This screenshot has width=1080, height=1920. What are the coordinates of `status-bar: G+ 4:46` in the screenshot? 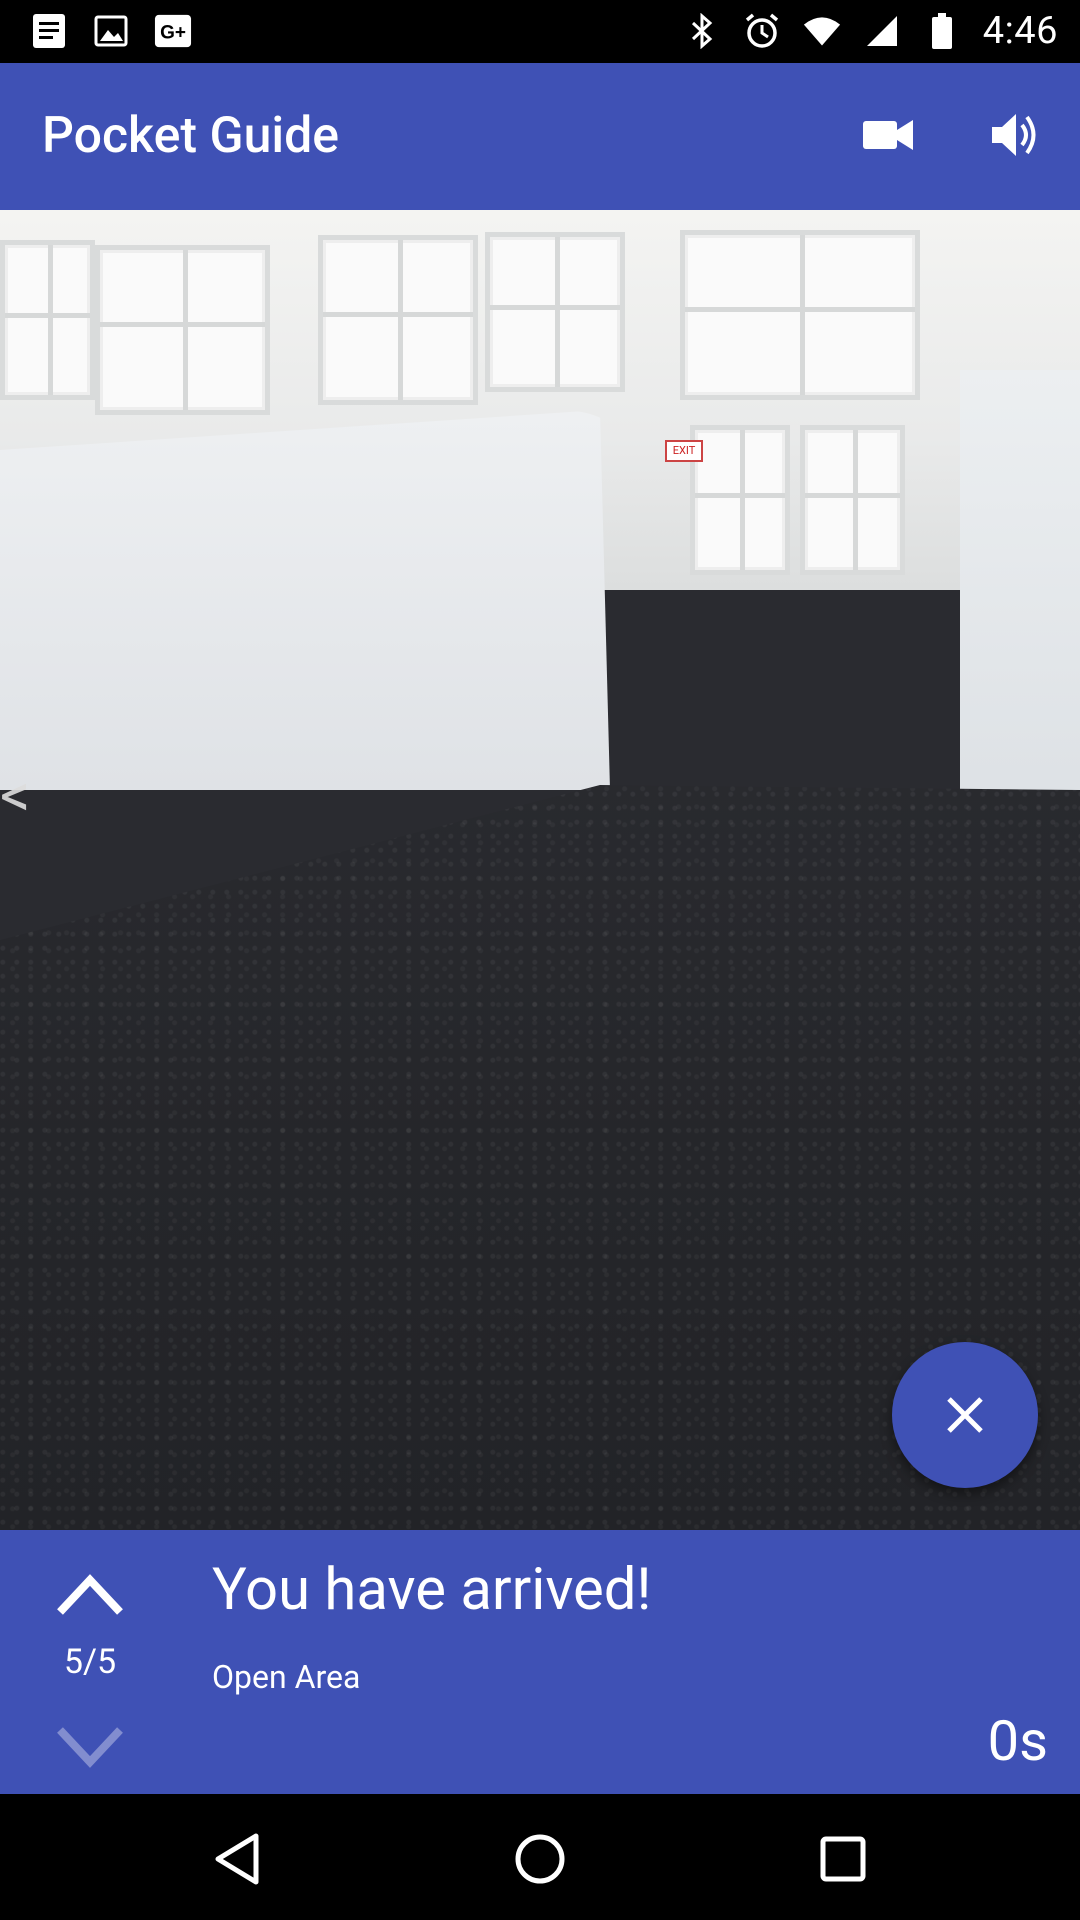 It's located at (540, 31).